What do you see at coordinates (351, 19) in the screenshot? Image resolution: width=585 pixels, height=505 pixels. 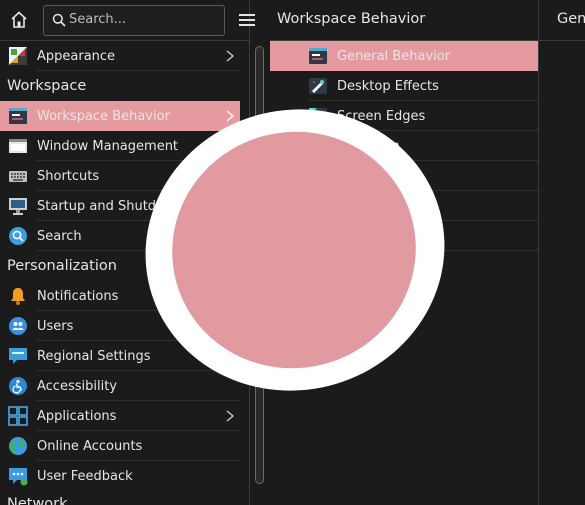 I see `panel-title: Workspace Behavior` at bounding box center [351, 19].